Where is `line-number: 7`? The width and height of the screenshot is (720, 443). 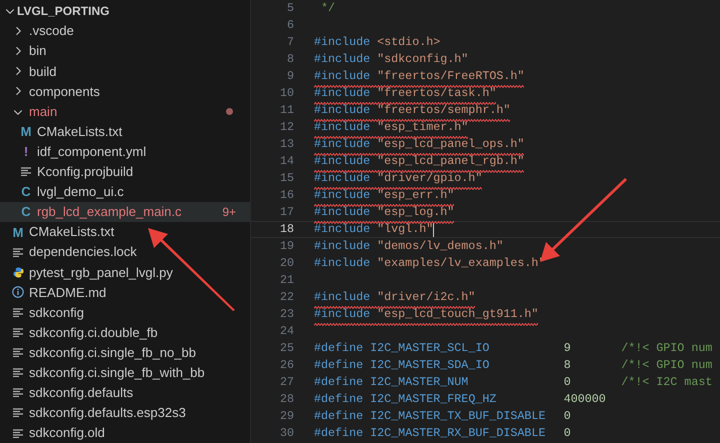 line-number: 7 is located at coordinates (290, 42).